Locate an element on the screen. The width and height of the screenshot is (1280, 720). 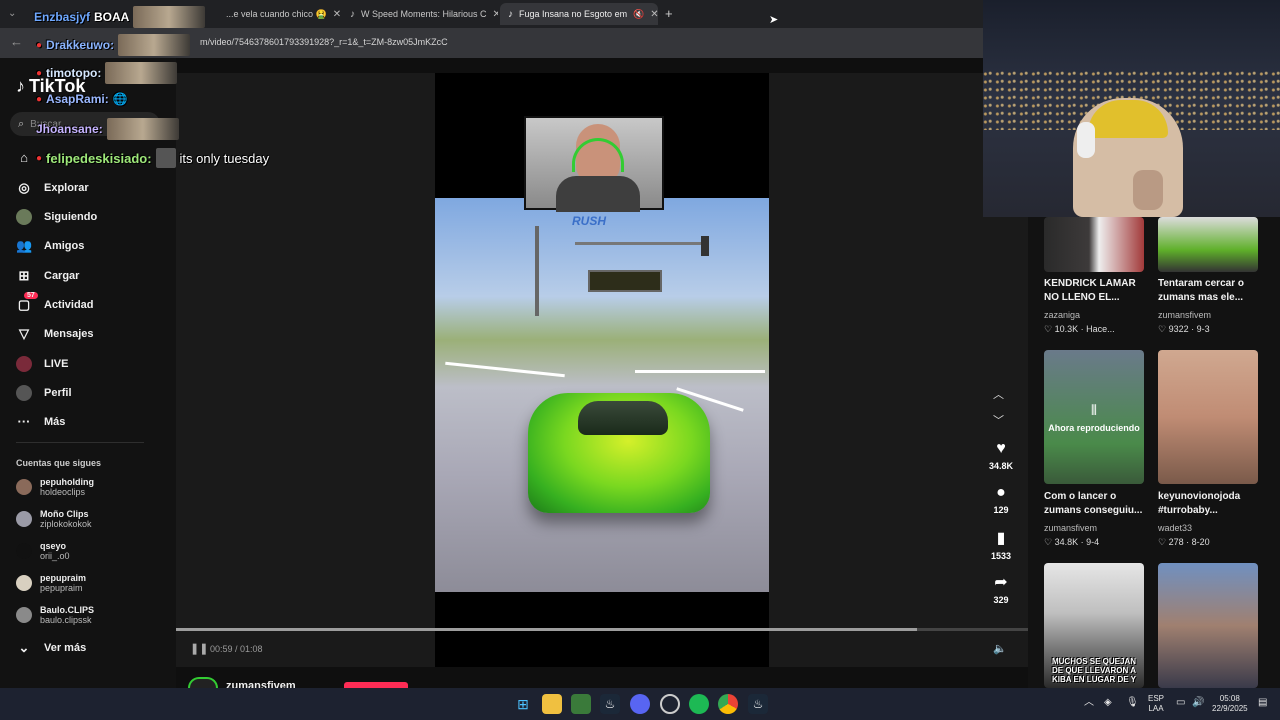
friends-icon: 👥 is located at coordinates (24, 245).